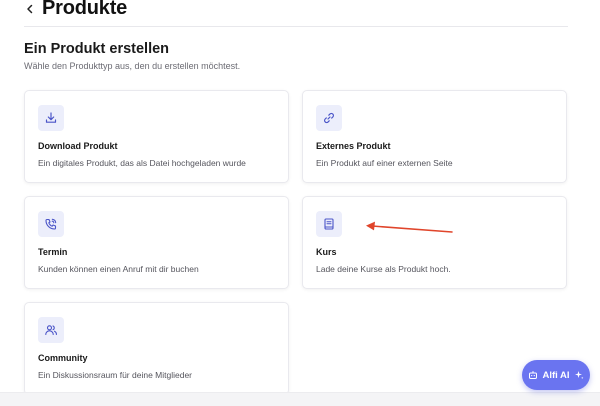  Describe the element at coordinates (115, 375) in the screenshot. I see `card-description: Ein Diskussionsraum für deine Mitglieder` at that location.